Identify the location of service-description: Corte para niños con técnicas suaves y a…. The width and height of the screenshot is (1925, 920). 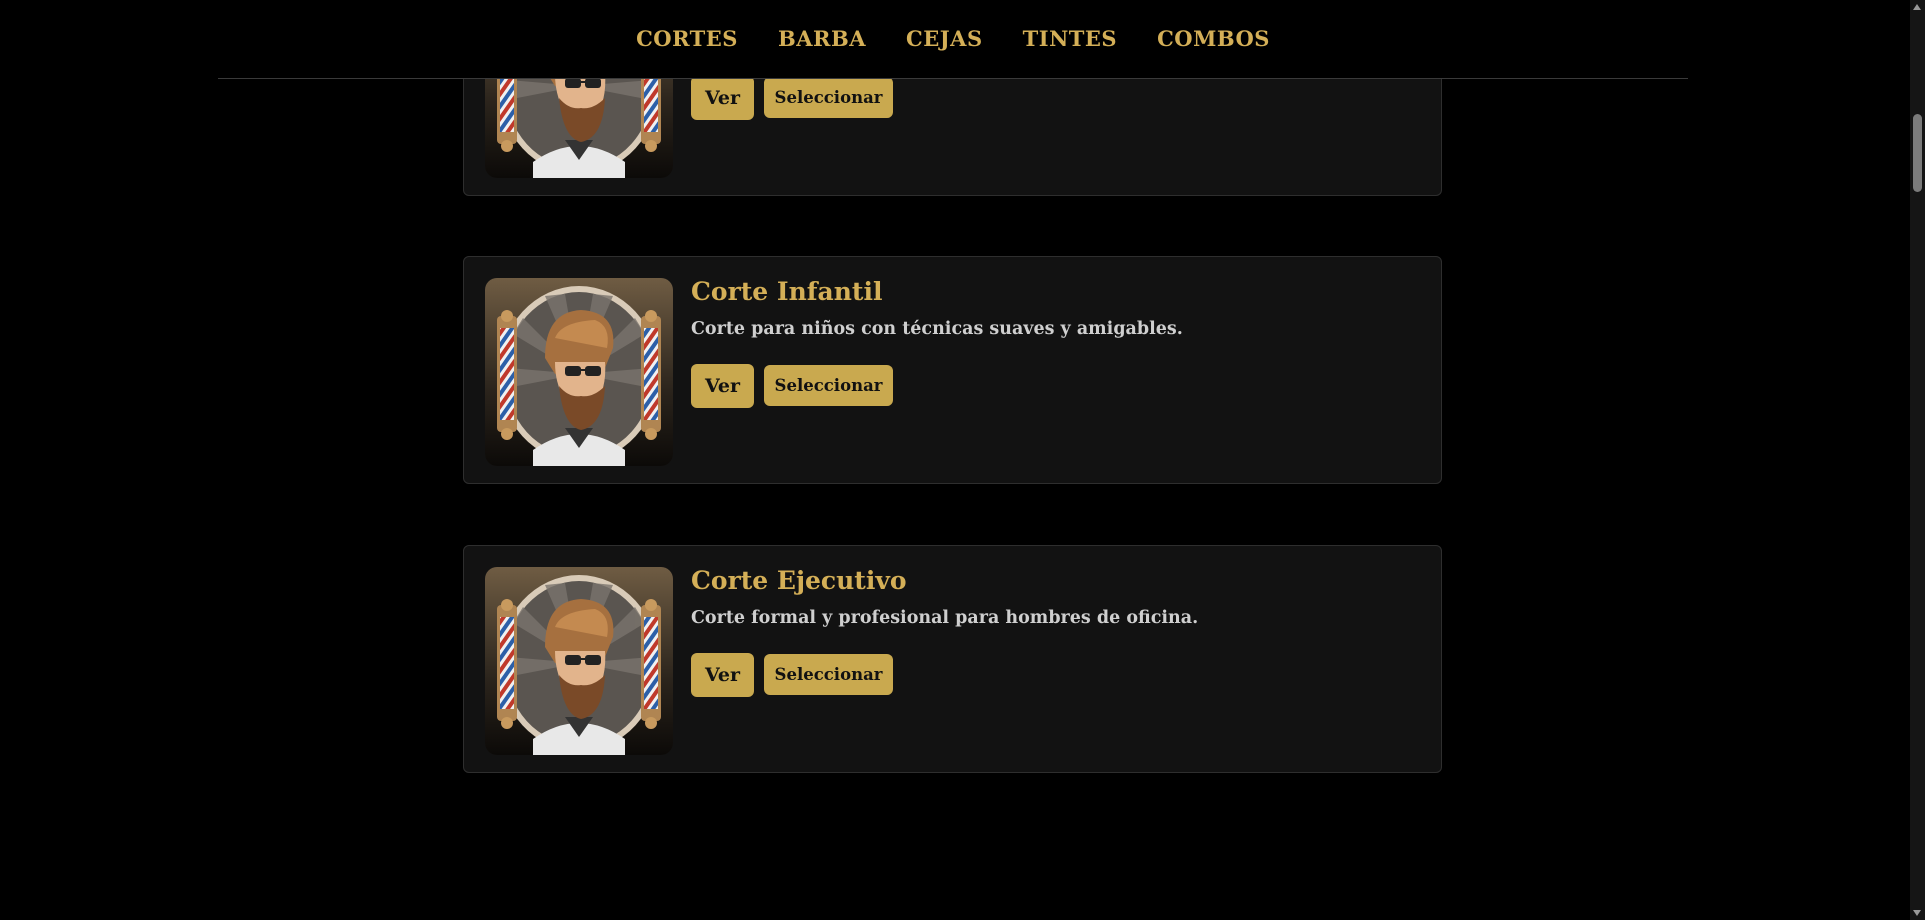
(937, 329).